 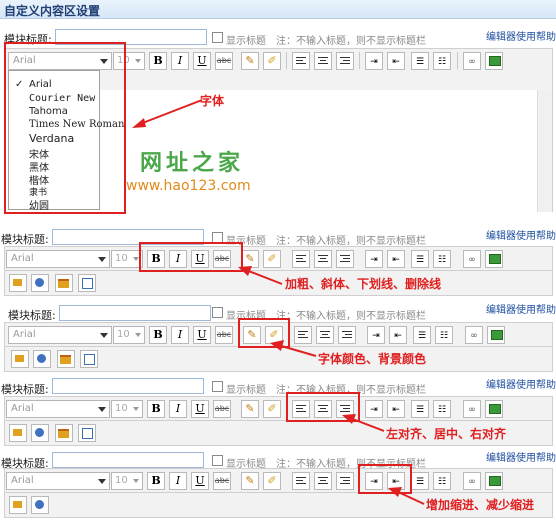 What do you see at coordinates (544, 151) in the screenshot?
I see `editor-scrollbar` at bounding box center [544, 151].